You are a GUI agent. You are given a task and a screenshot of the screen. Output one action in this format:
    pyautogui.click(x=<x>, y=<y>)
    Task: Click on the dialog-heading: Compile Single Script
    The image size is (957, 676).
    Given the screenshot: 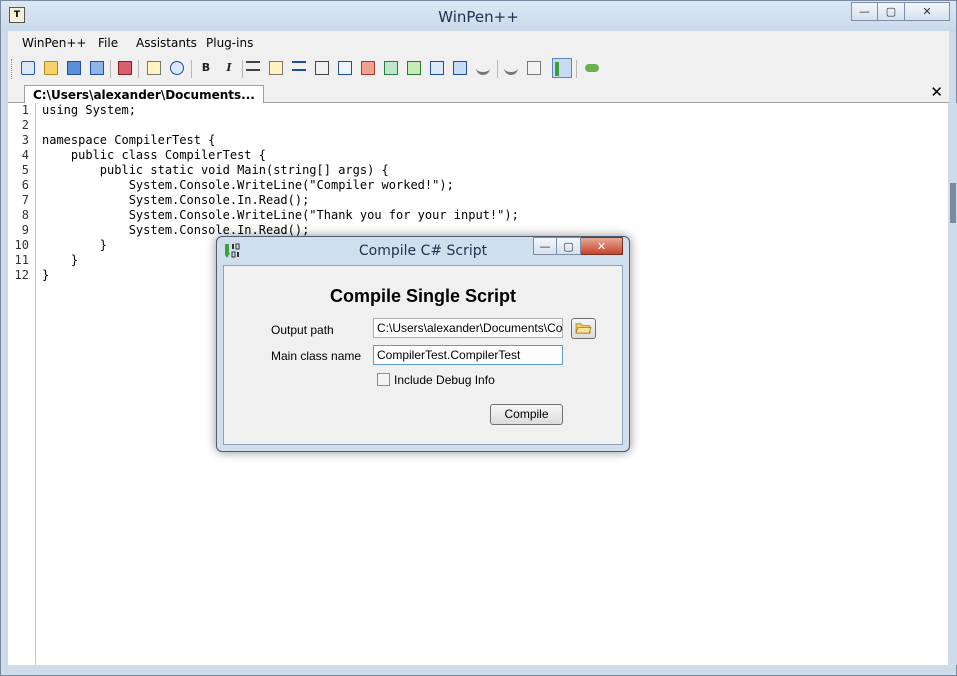 What is the action you would take?
    pyautogui.click(x=423, y=296)
    